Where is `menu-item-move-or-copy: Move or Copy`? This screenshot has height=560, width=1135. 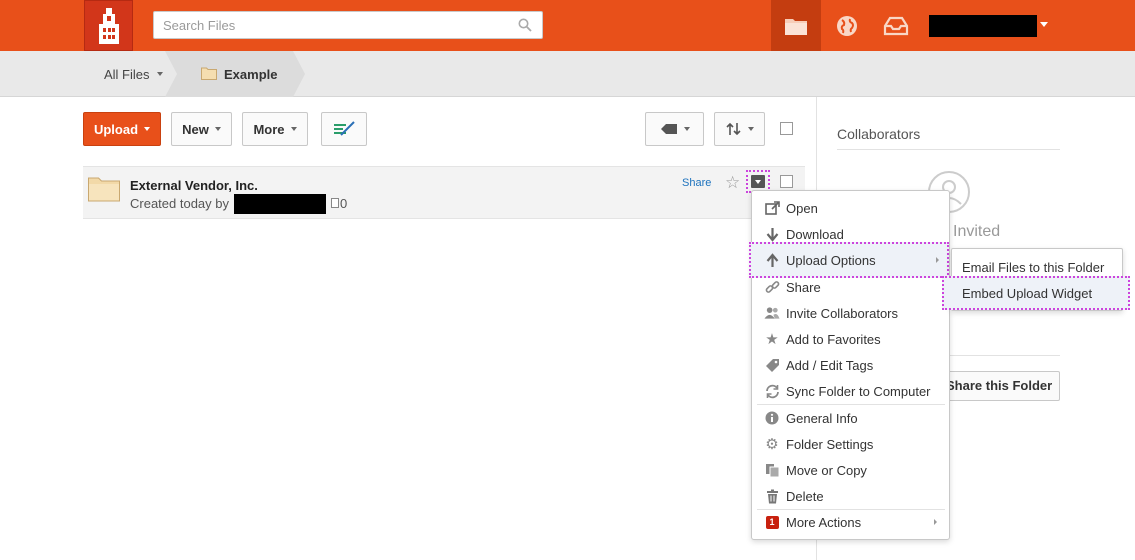
menu-item-move-or-copy: Move or Copy is located at coordinates (851, 470).